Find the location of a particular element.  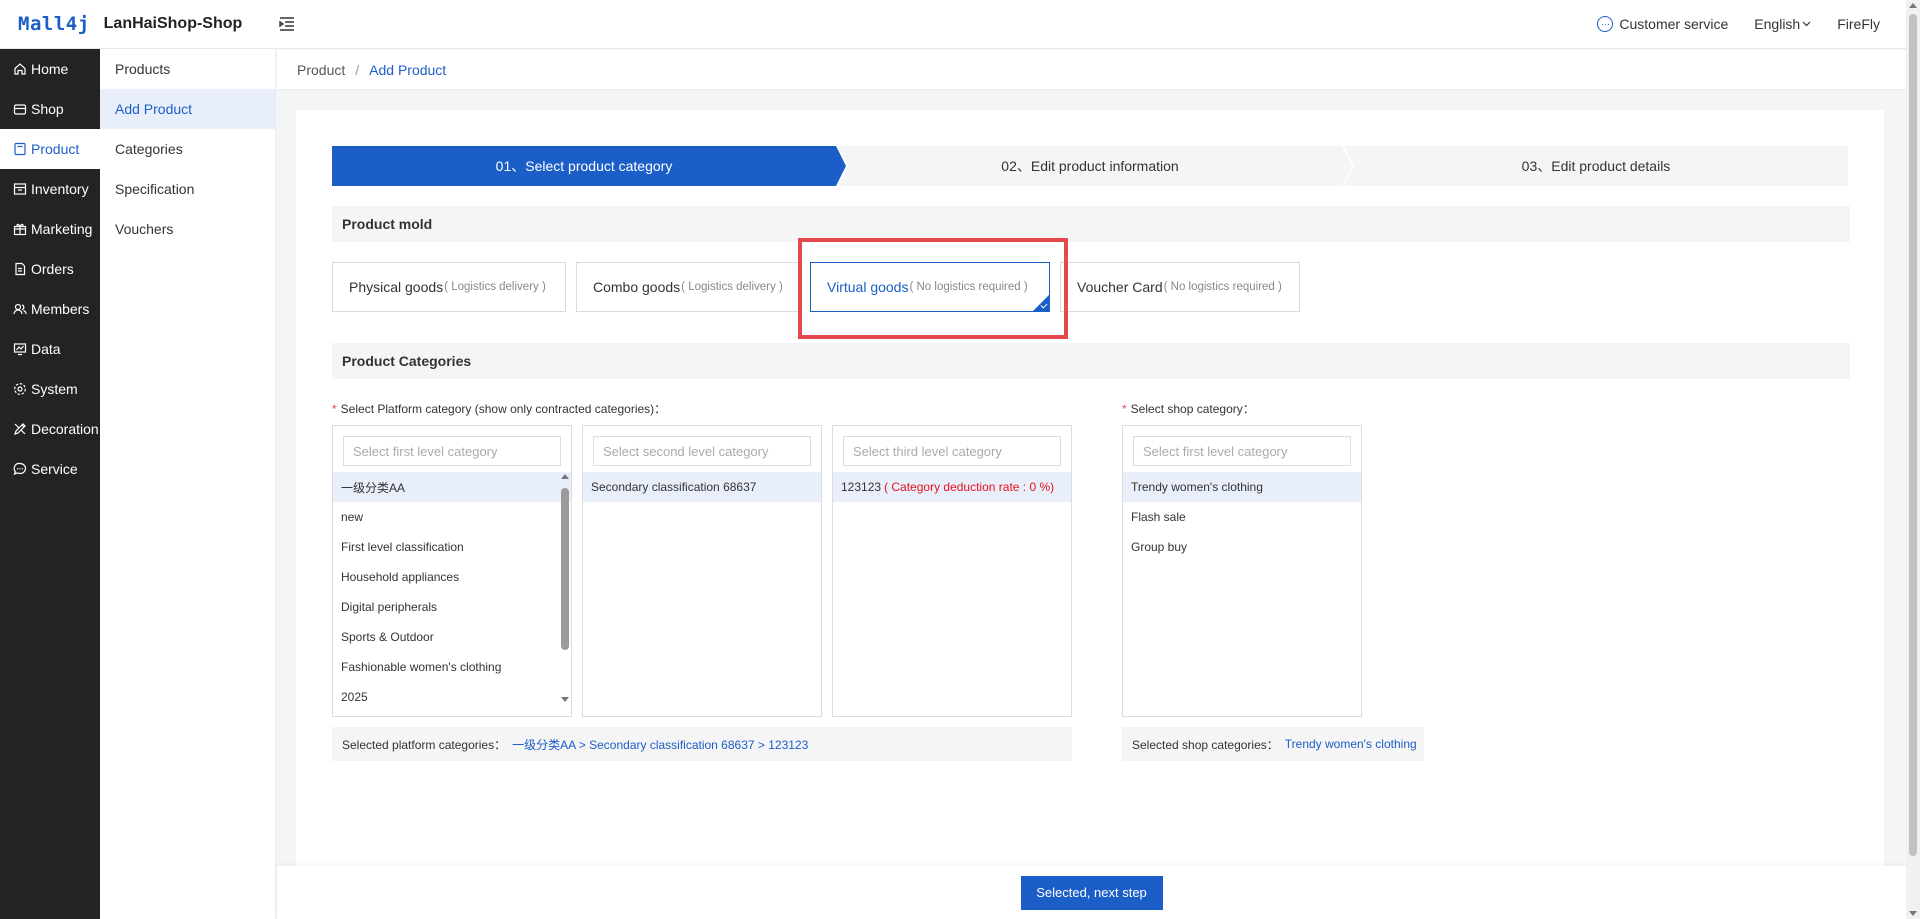

sidebar-item-marketing: Marketing is located at coordinates (50, 229).